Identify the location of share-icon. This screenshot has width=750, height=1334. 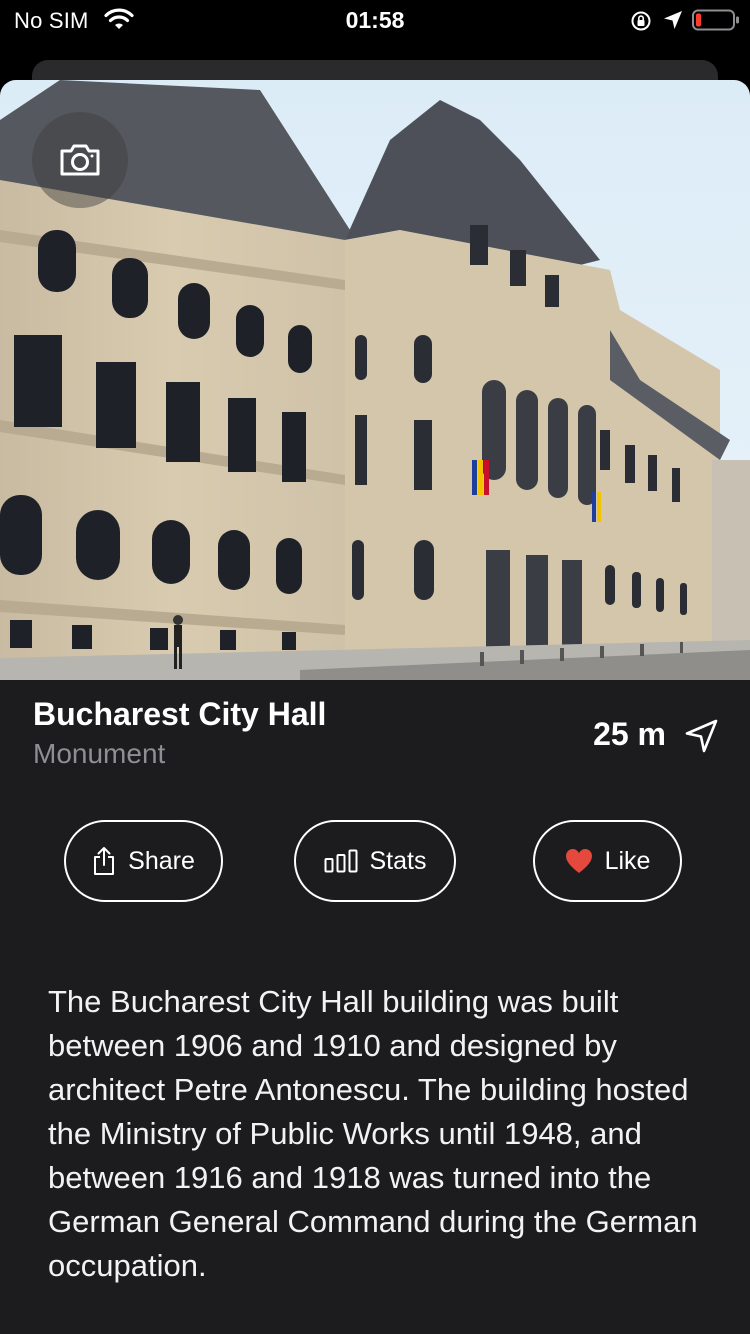
(104, 861).